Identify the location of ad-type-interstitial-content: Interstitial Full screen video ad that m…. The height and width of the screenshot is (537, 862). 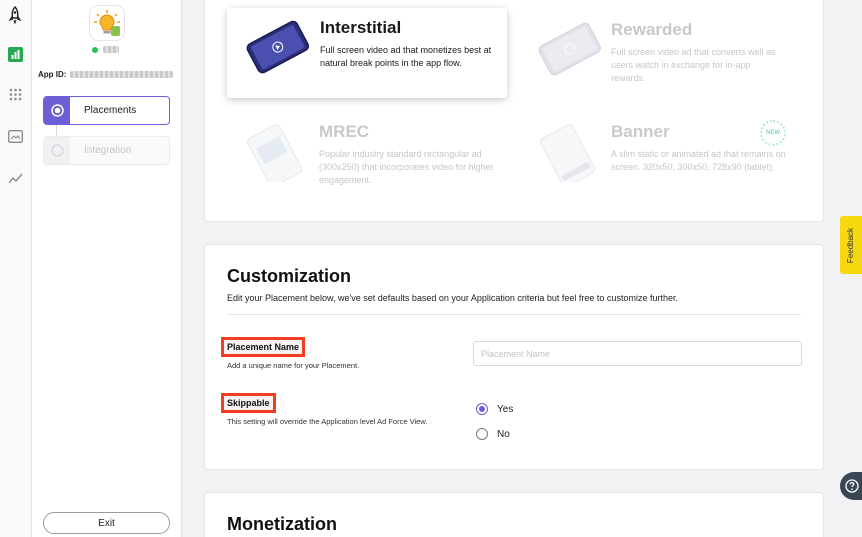
(370, 48).